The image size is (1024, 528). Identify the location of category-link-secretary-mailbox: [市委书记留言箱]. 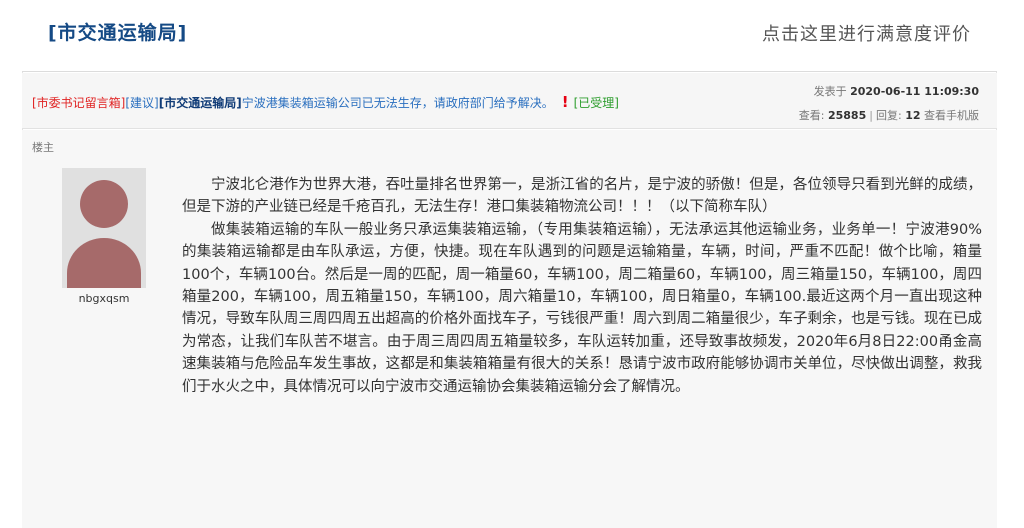
(78, 103).